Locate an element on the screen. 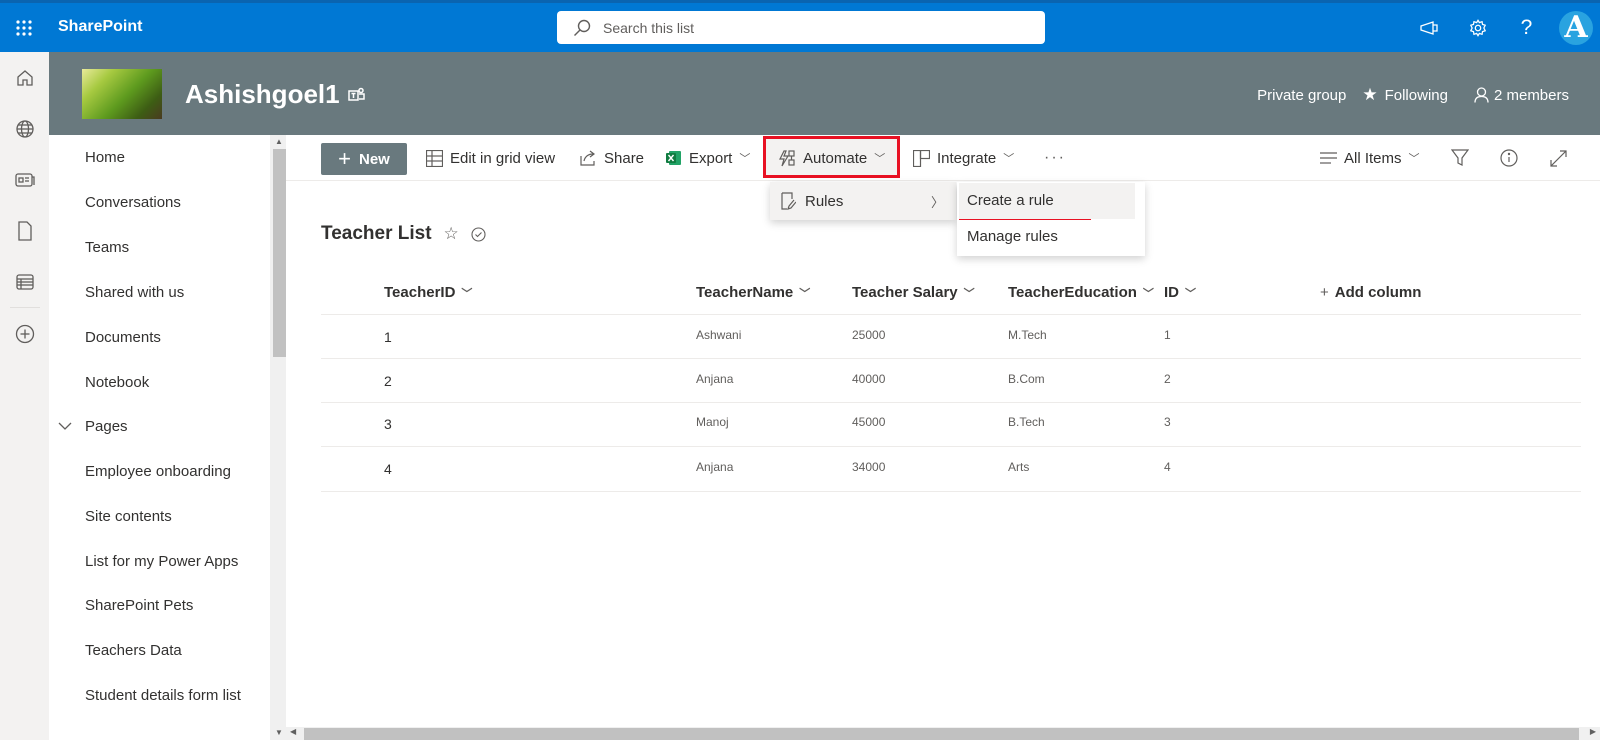  rail-create-button is located at coordinates (24, 333).